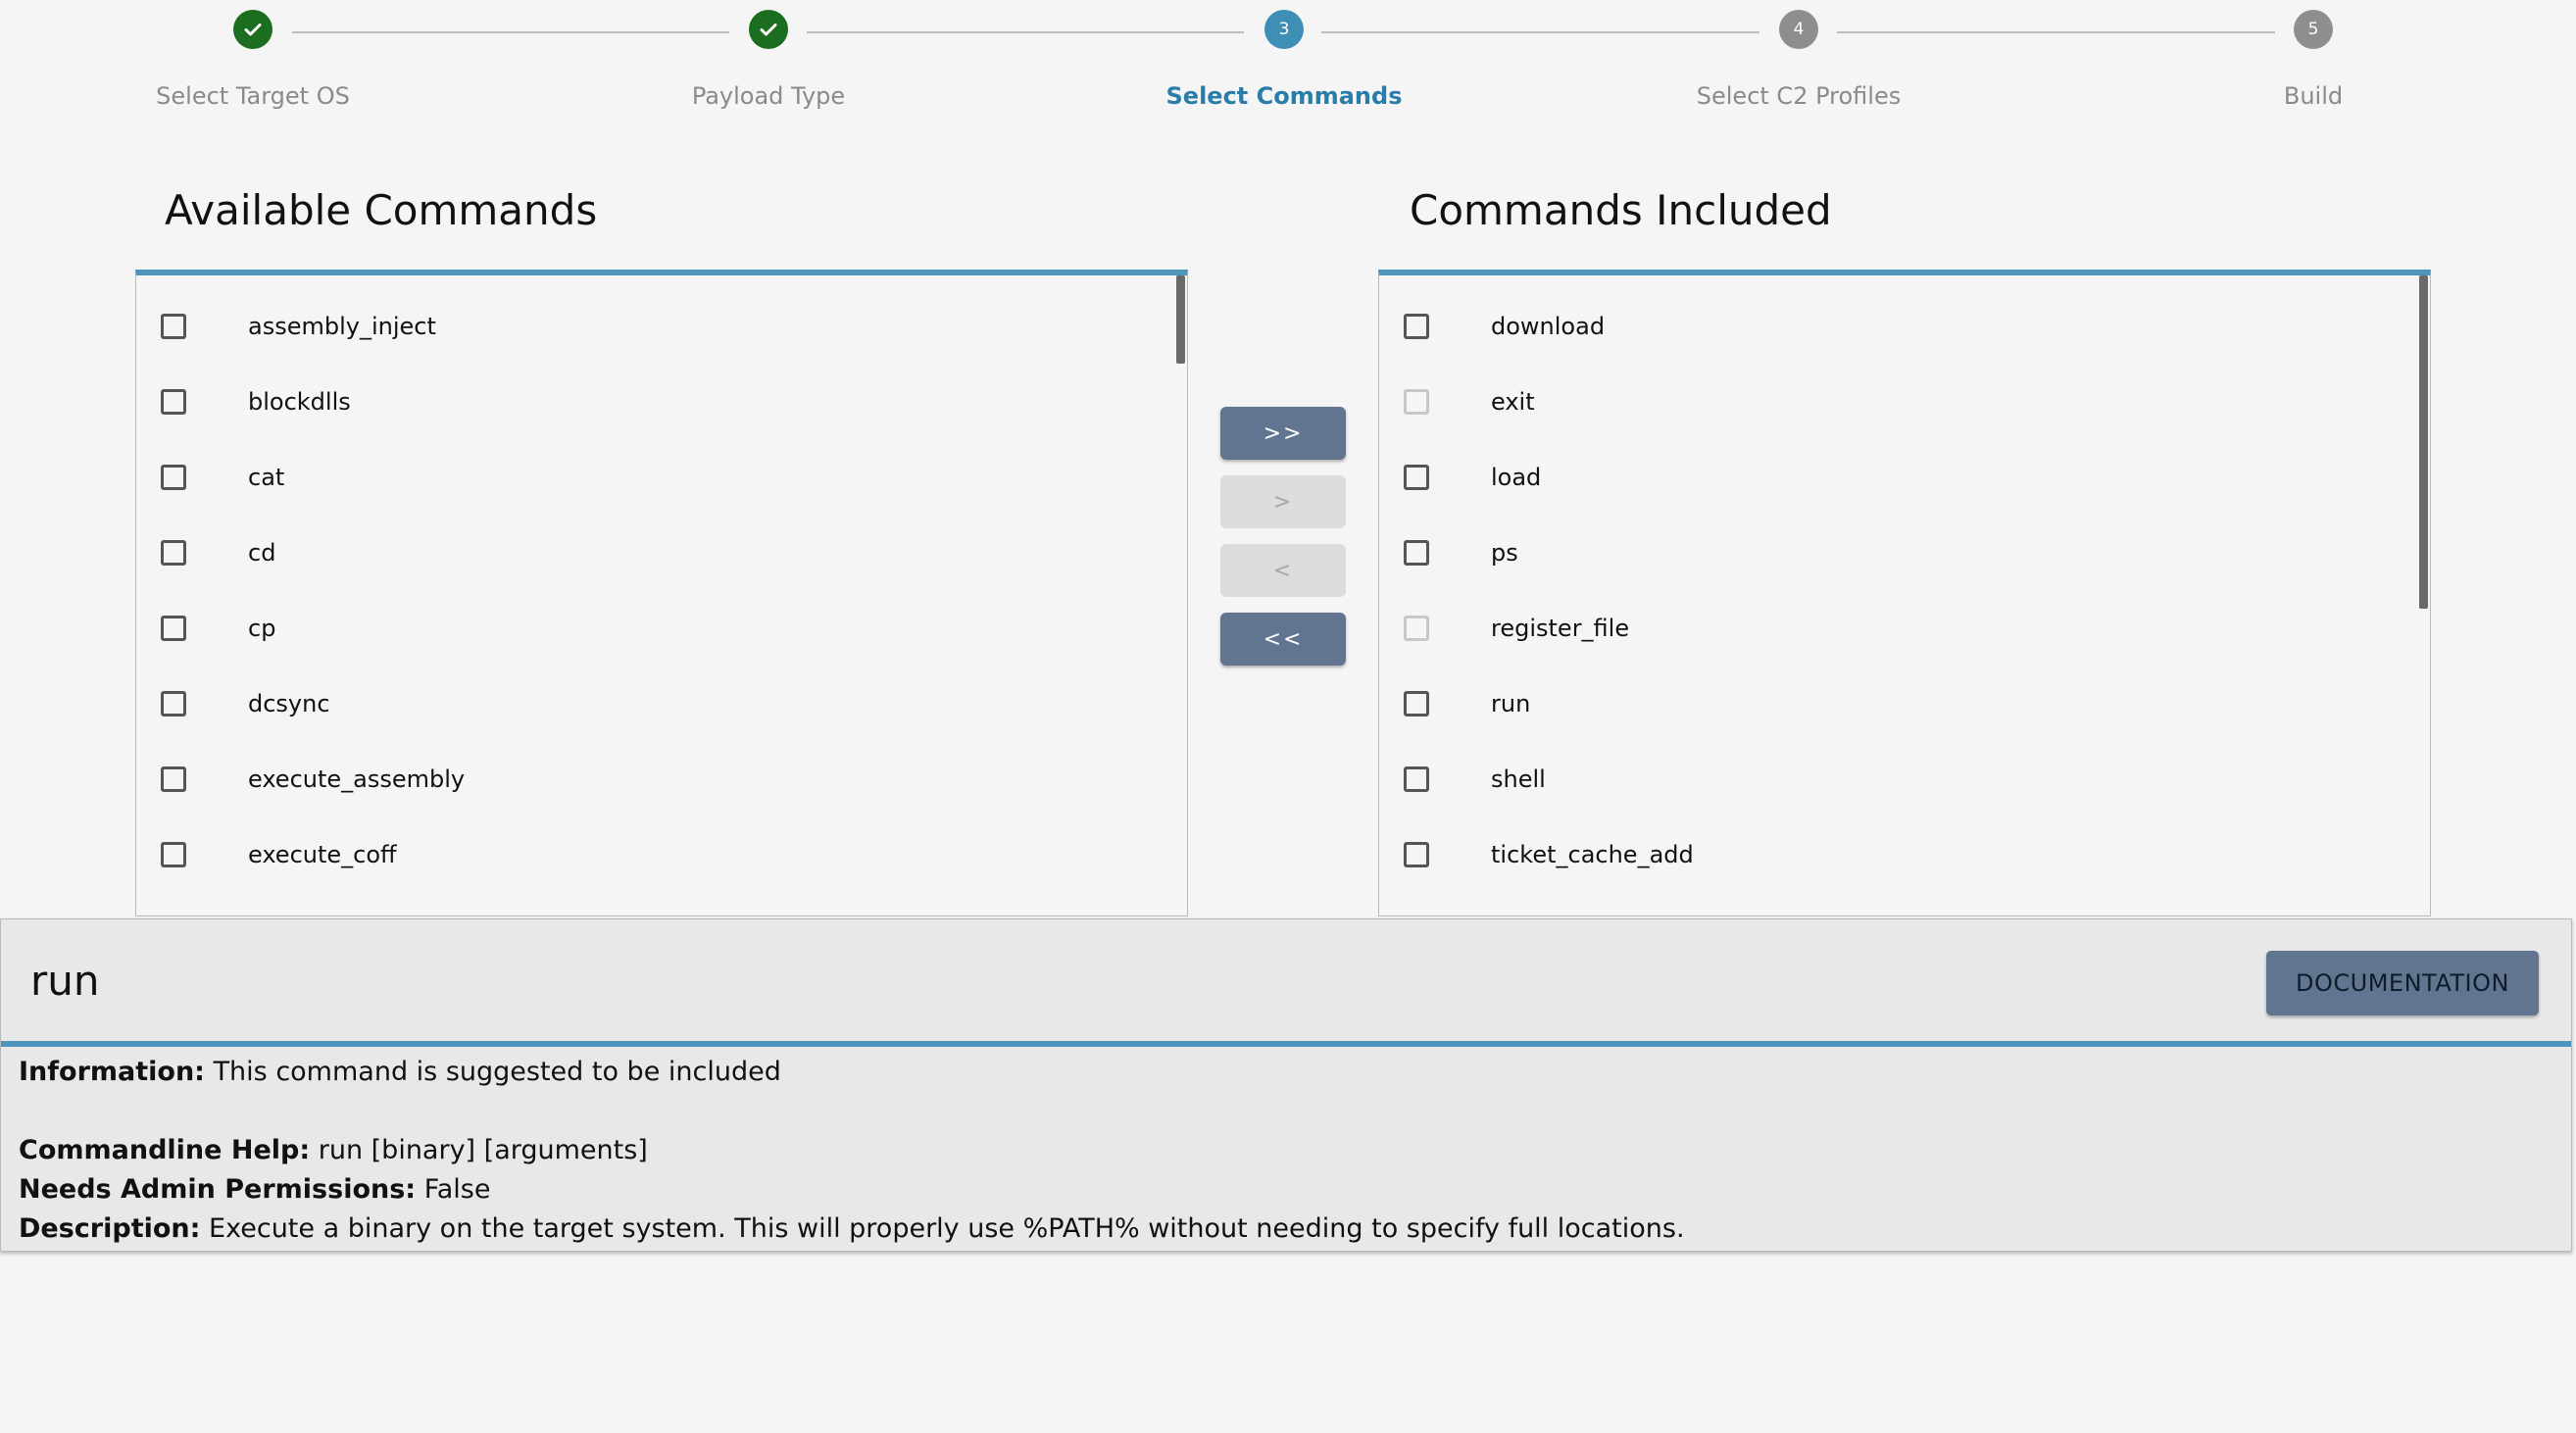 This screenshot has width=2576, height=1433. What do you see at coordinates (1592, 854) in the screenshot?
I see `command-label: ticket_cache_add` at bounding box center [1592, 854].